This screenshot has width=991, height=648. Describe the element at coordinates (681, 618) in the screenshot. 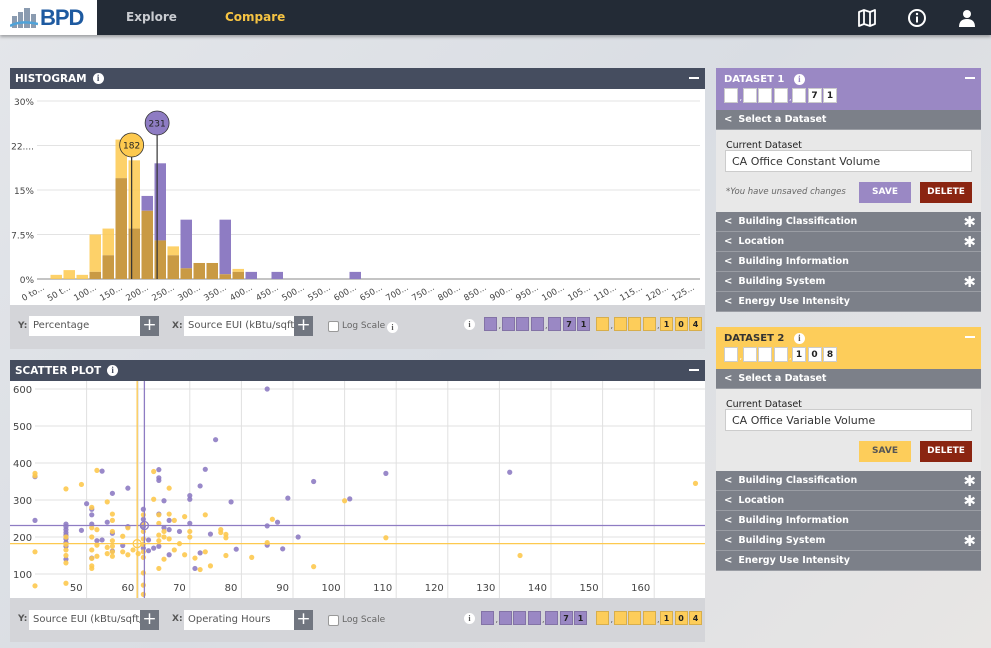

I see `count-digit: 0` at that location.